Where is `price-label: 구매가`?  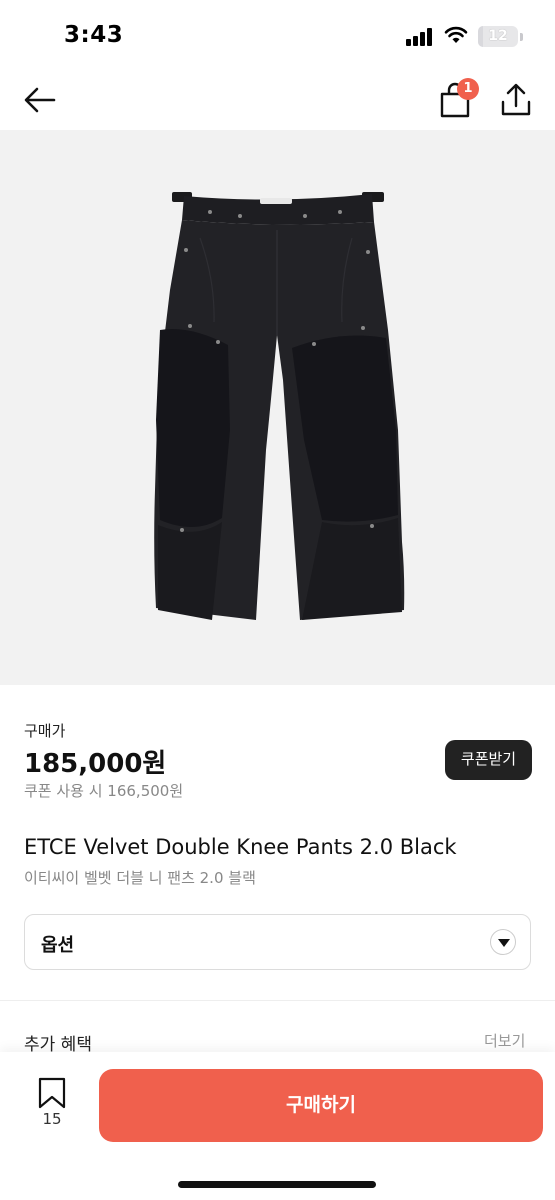 price-label: 구매가 is located at coordinates (45, 731).